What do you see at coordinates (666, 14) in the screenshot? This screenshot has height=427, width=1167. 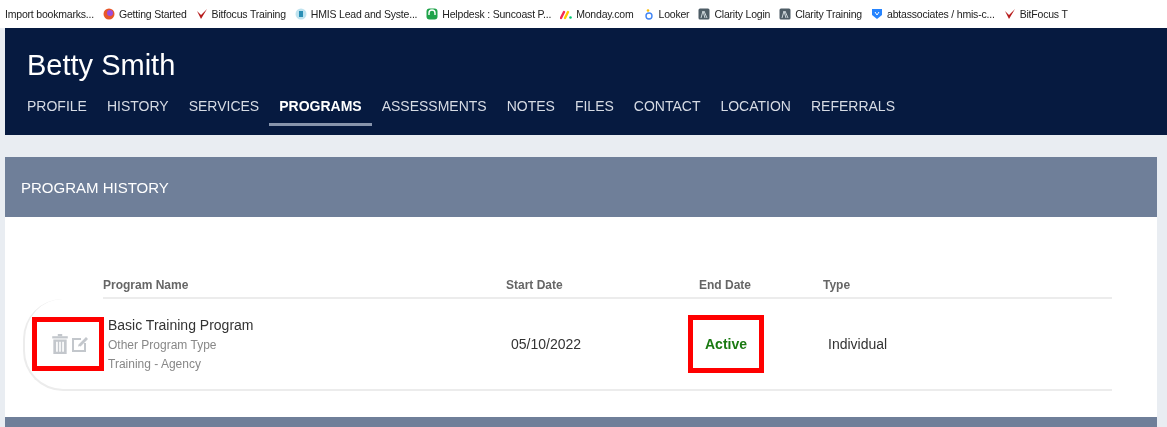 I see `bookmark-link: Looker` at bounding box center [666, 14].